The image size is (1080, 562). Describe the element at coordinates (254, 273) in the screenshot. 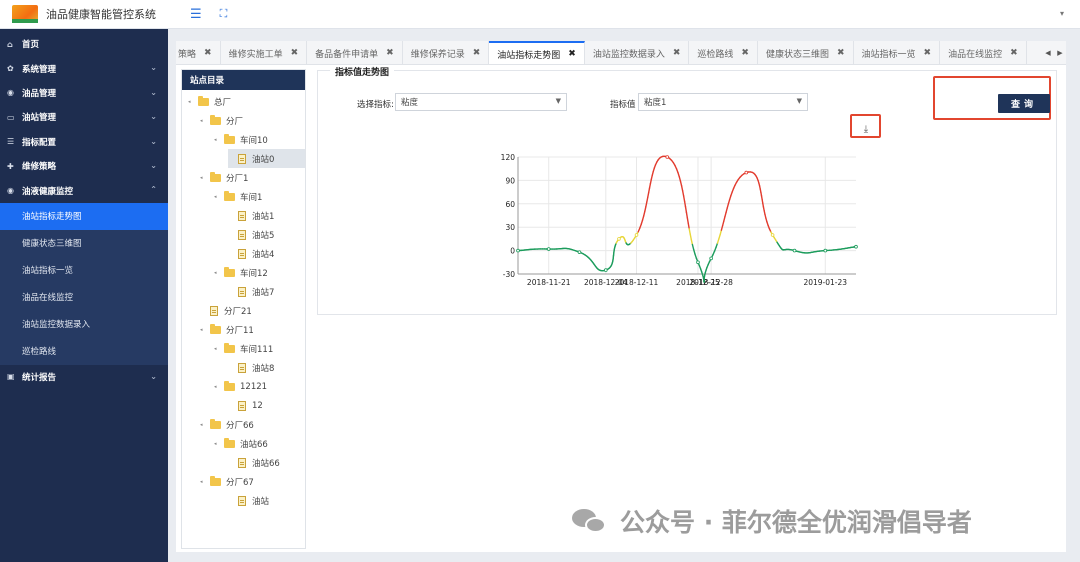

I see `tree-node-label: 车间12` at that location.